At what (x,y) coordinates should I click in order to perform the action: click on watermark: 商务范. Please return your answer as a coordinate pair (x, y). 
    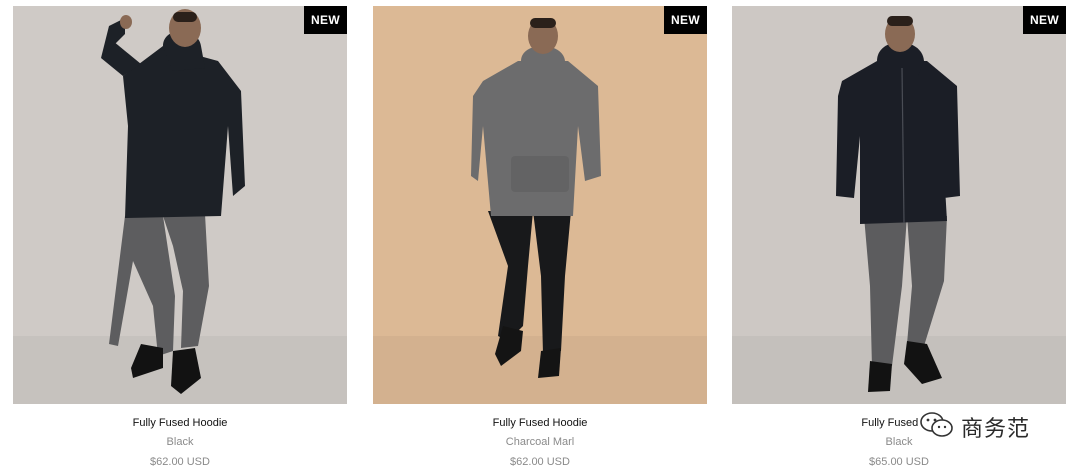
    Looking at the image, I should click on (989, 427).